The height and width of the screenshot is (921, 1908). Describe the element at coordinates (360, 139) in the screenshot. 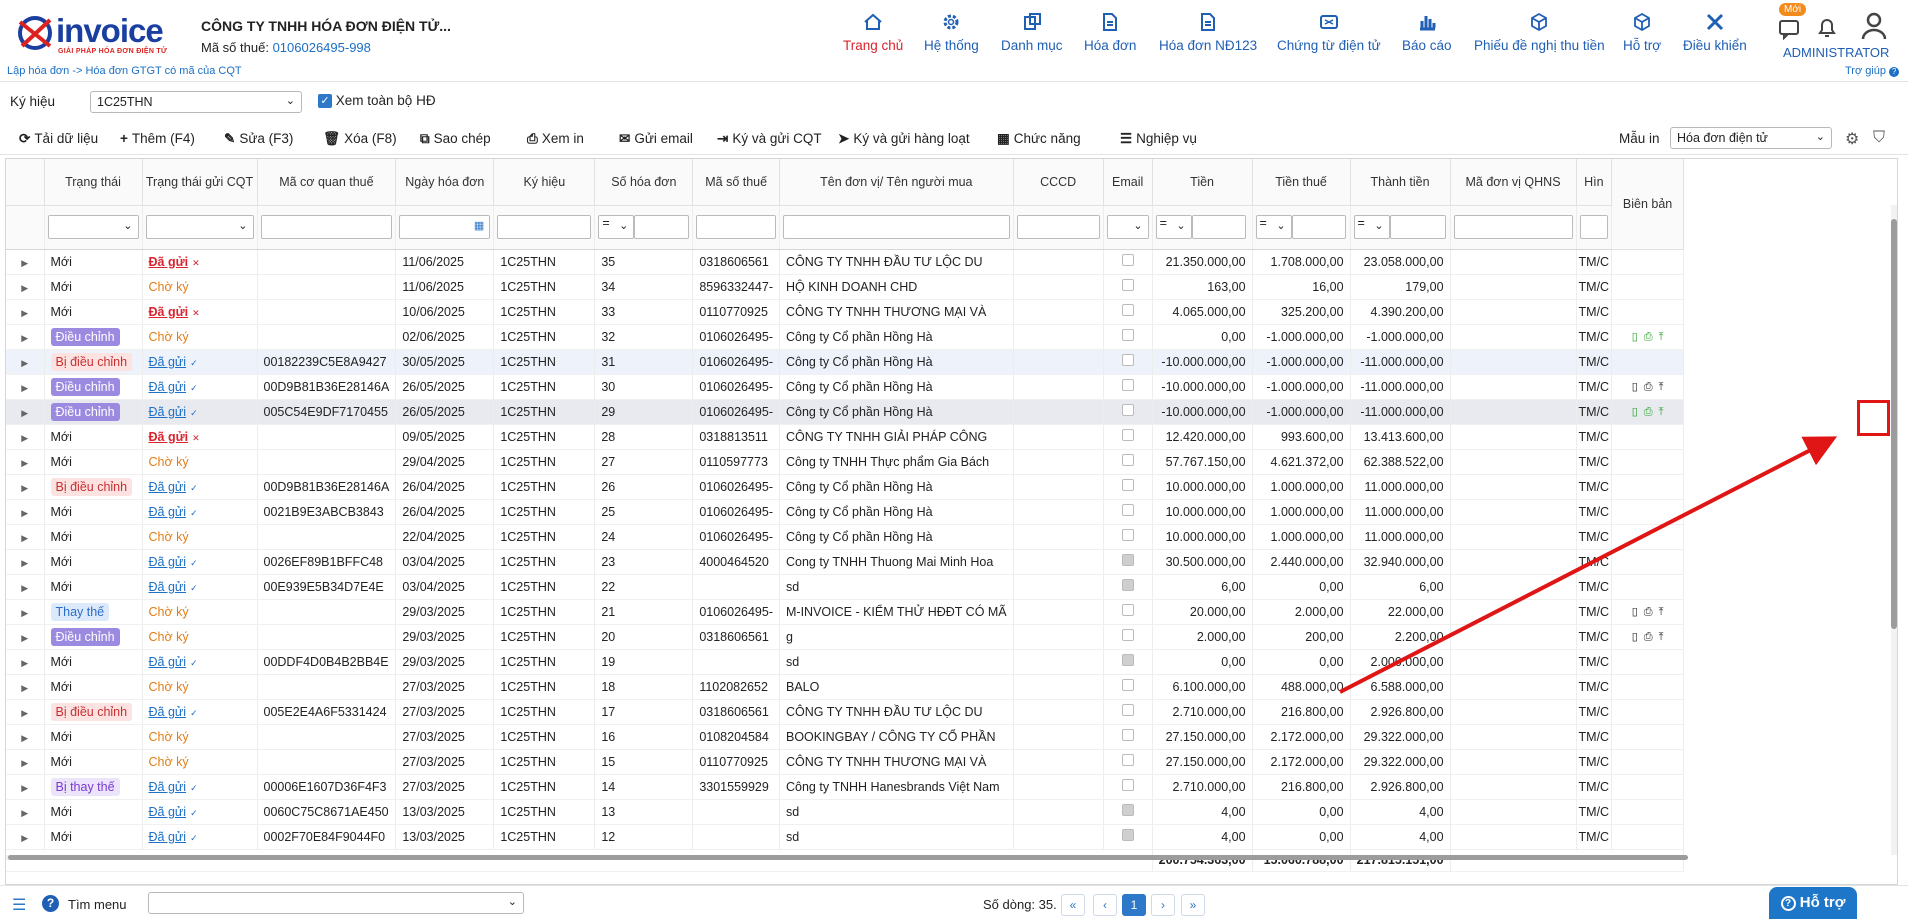

I see `delete-button: 🗑 Xóa (F8)` at that location.